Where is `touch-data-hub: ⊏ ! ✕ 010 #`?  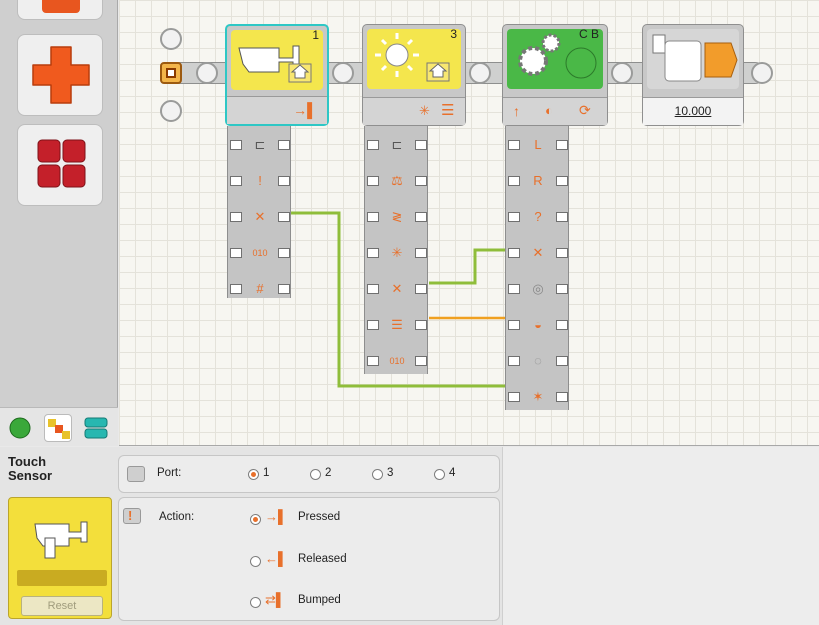 touch-data-hub: ⊏ ! ✕ 010 # is located at coordinates (259, 212).